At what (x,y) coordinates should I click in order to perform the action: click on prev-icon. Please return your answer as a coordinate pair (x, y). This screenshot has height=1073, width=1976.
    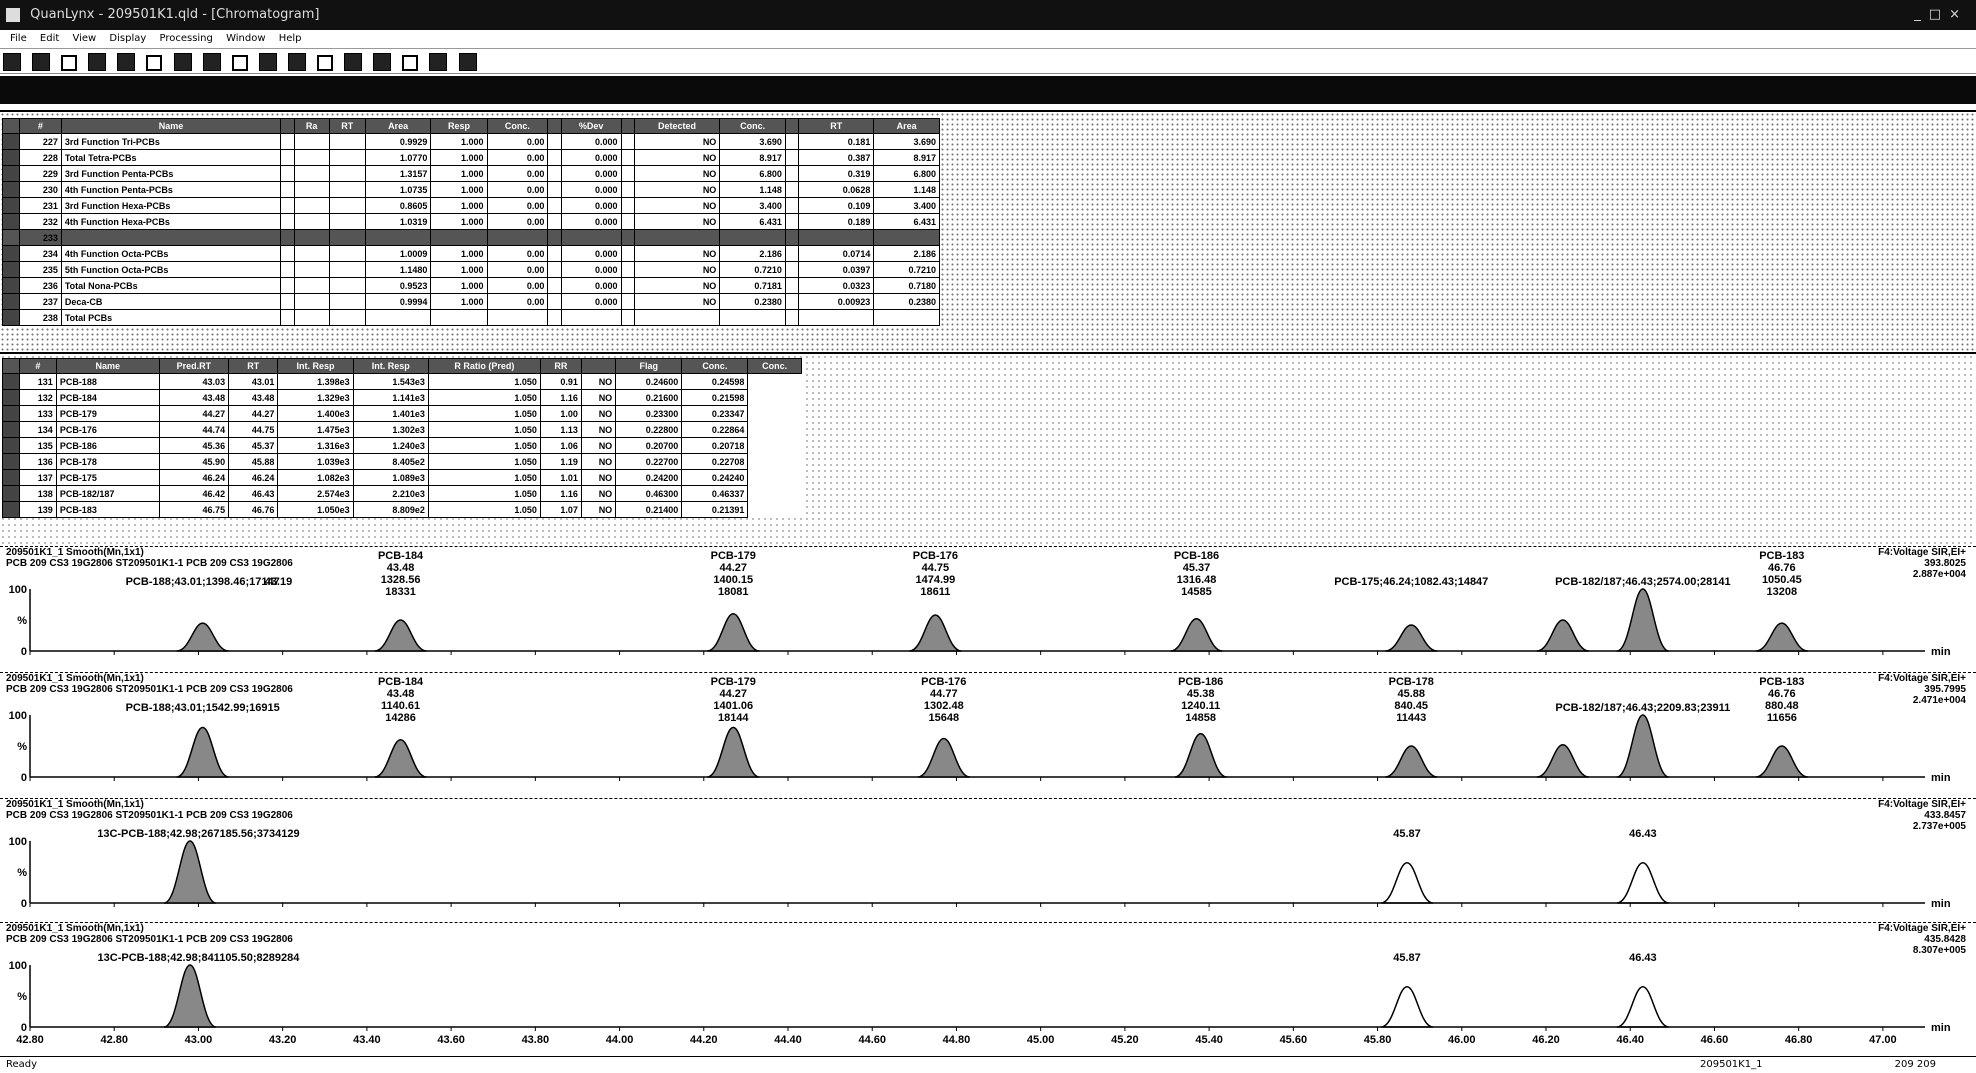
    Looking at the image, I should click on (182, 62).